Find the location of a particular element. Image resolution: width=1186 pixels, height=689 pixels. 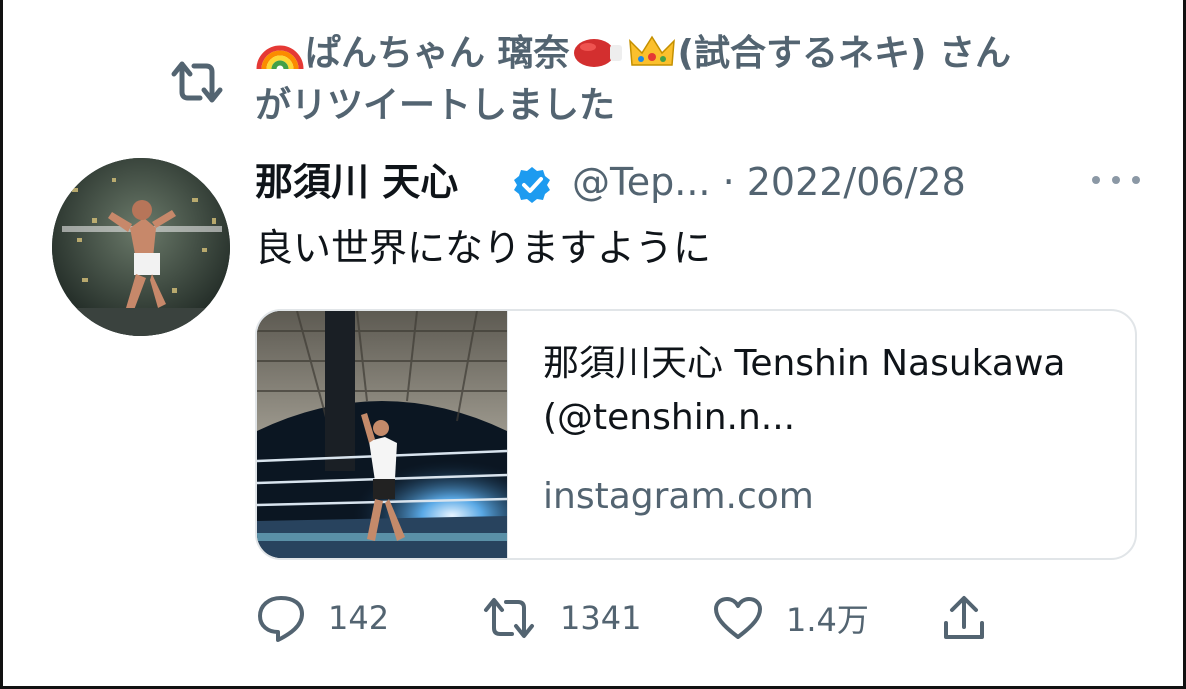

retweet-attribution: ぱんちゃん 璃奈 (試合するネキ) さん がリツイートしました is located at coordinates (705, 80).